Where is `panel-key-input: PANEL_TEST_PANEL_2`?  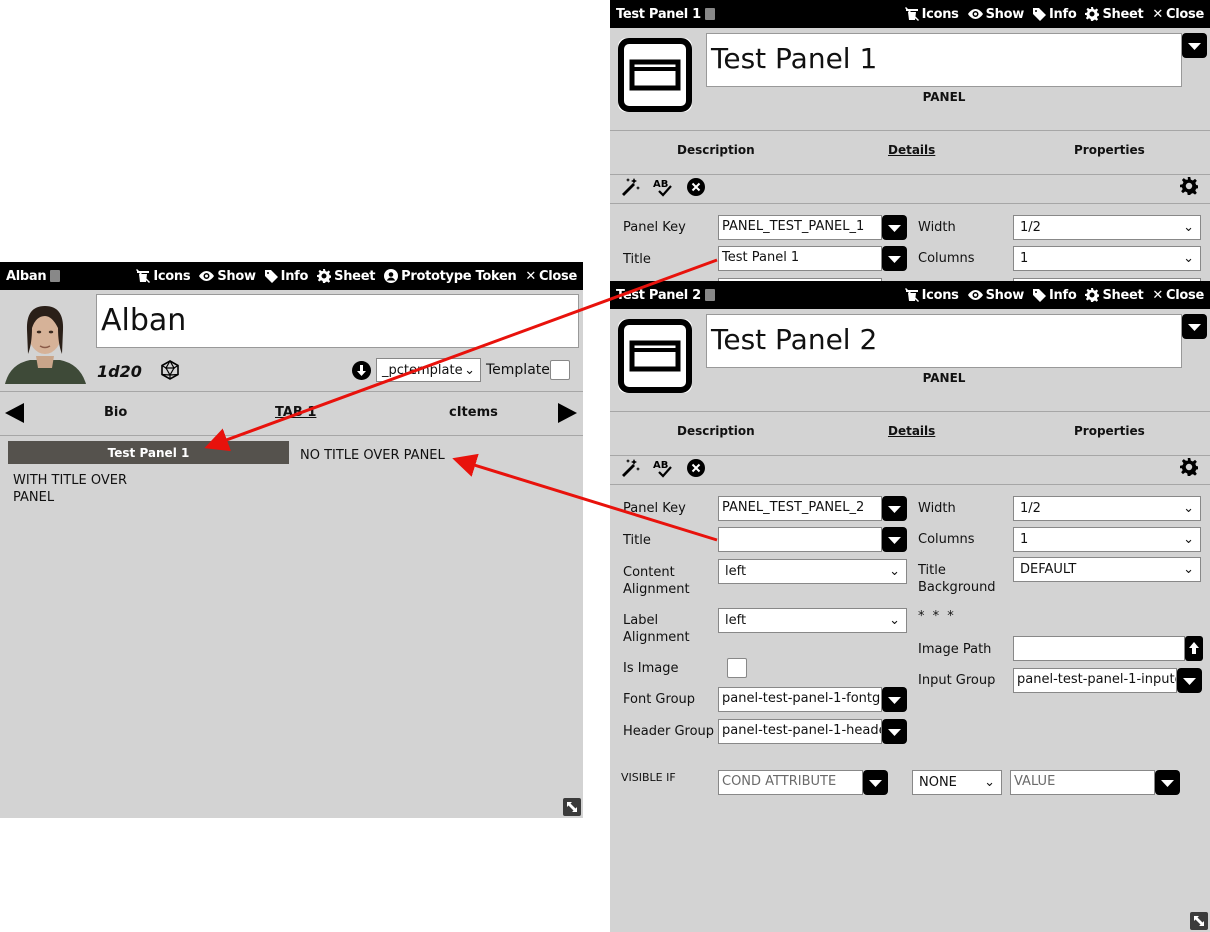 panel-key-input: PANEL_TEST_PANEL_2 is located at coordinates (800, 508).